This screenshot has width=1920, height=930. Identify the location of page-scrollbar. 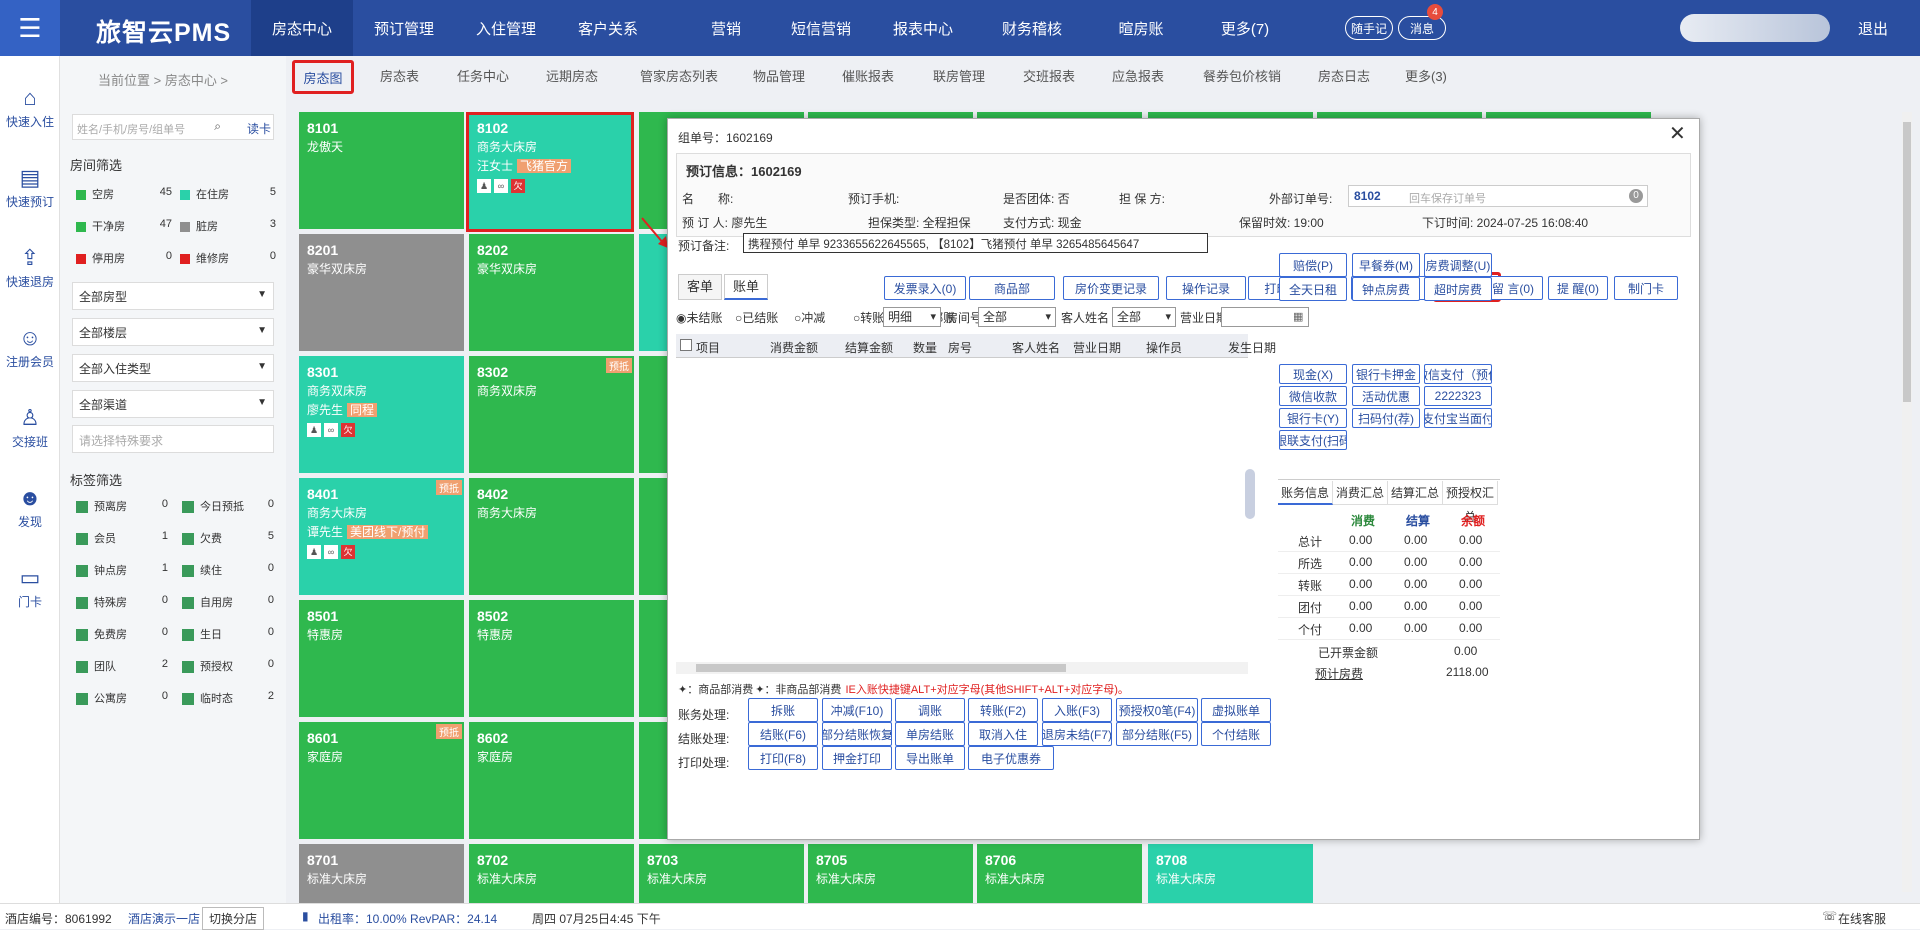
(1907, 502).